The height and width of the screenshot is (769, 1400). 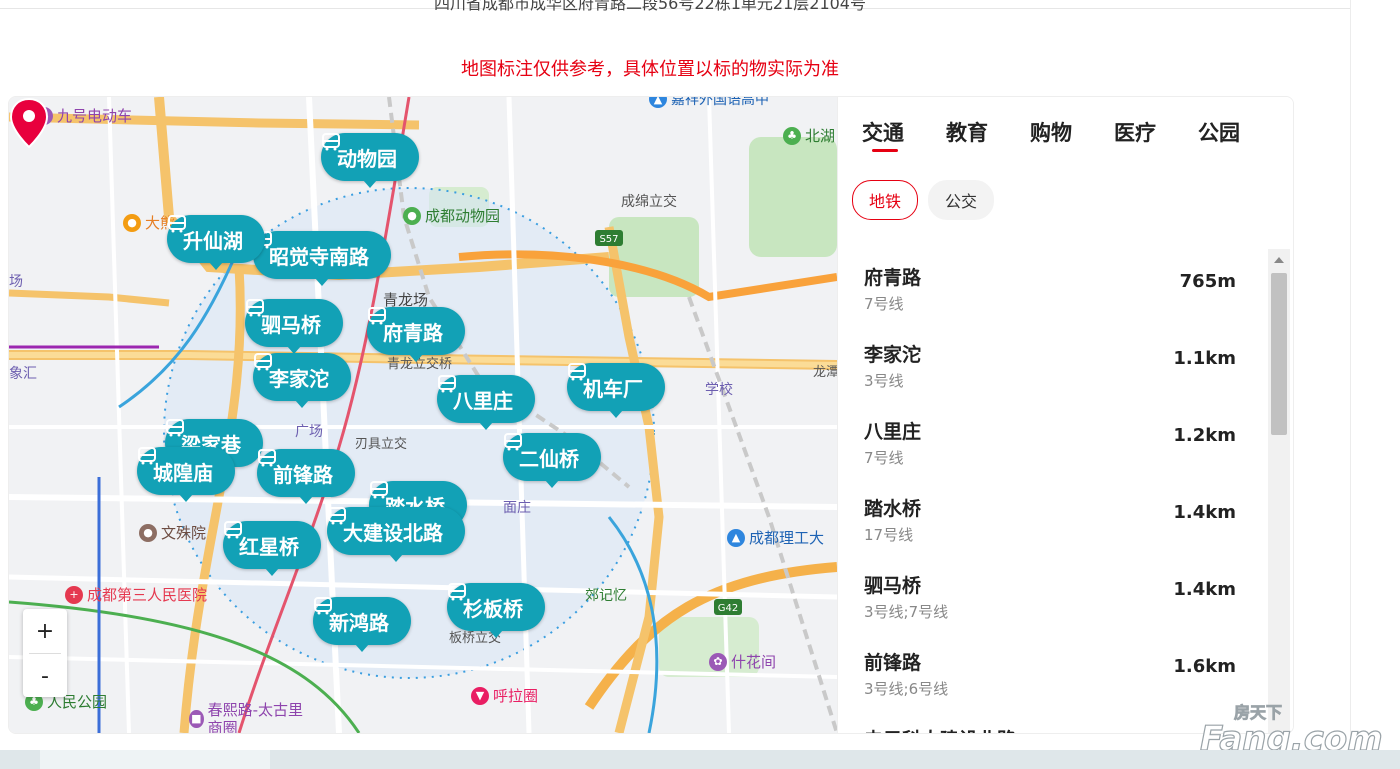 I want to click on subtab-bus: 公交, so click(x=961, y=200).